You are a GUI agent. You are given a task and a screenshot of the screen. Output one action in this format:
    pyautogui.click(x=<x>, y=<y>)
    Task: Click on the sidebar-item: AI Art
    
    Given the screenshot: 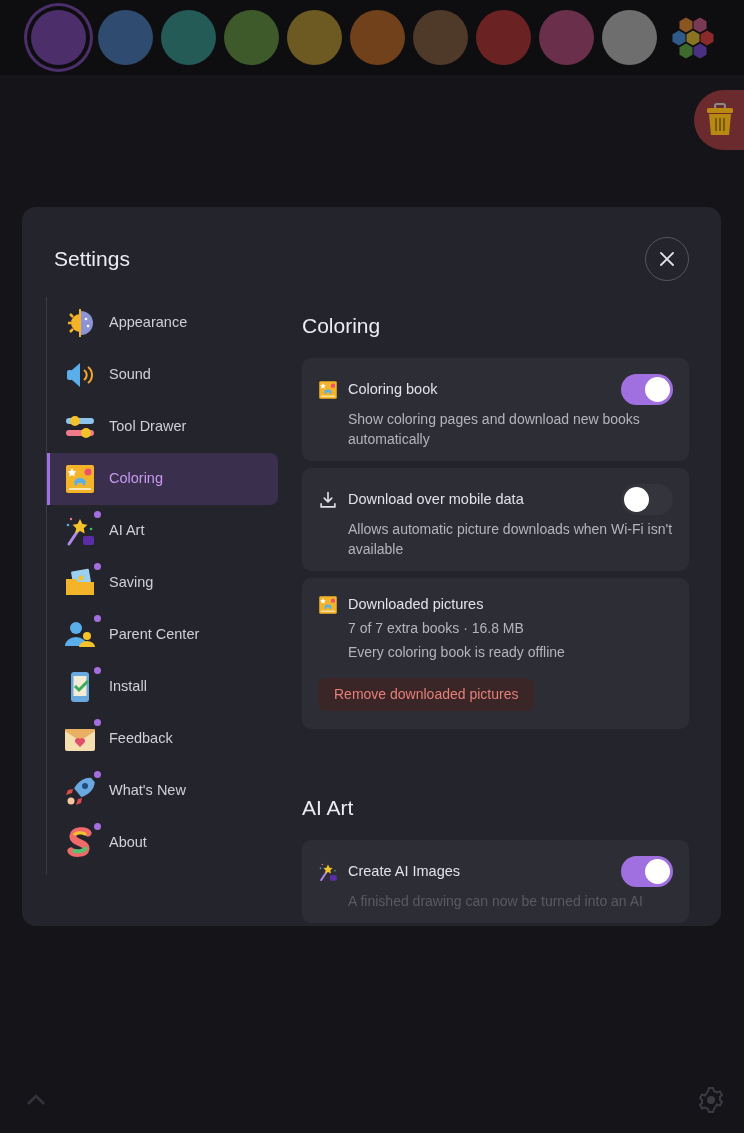 What is the action you would take?
    pyautogui.click(x=162, y=531)
    